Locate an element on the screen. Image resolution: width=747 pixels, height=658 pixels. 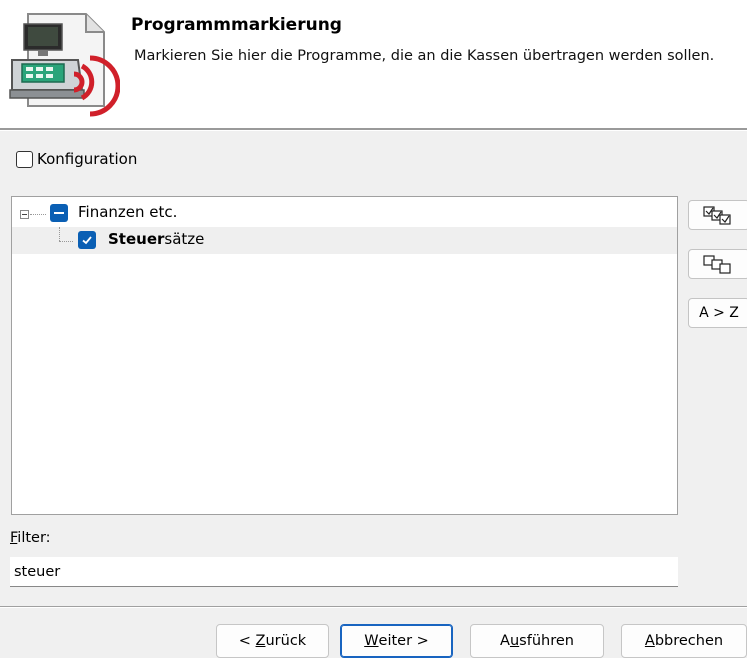
footer-divider is located at coordinates (373, 607).